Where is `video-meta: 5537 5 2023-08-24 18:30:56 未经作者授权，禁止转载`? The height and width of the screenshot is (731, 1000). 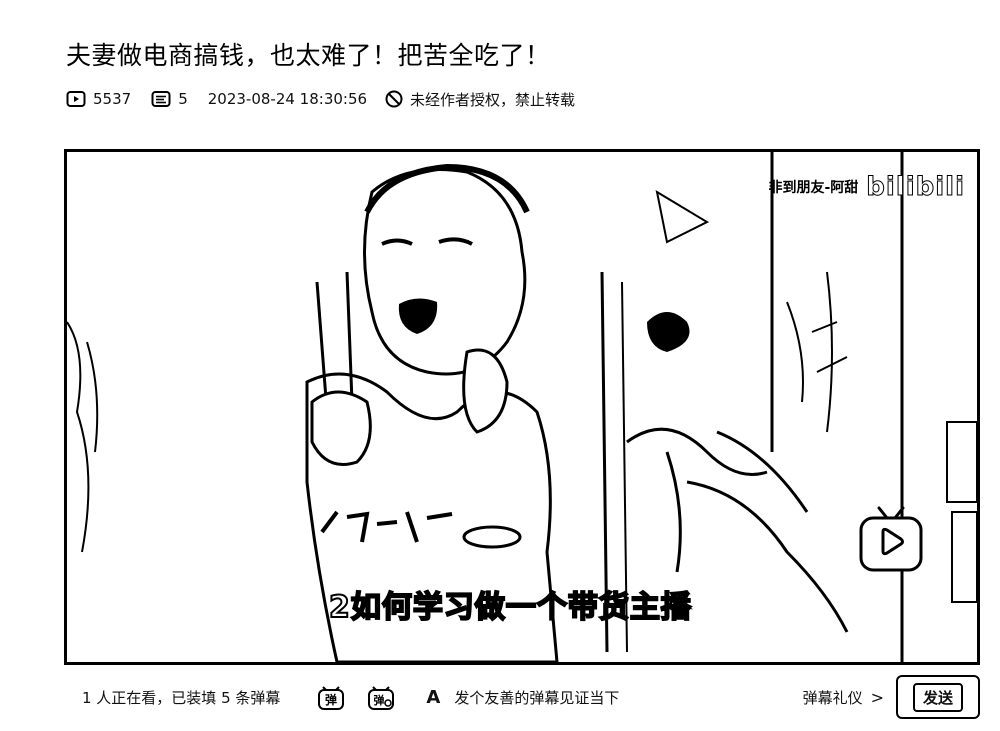
video-meta: 5537 5 2023-08-24 18:30:56 未经作者授权，禁止转载 is located at coordinates (330, 99).